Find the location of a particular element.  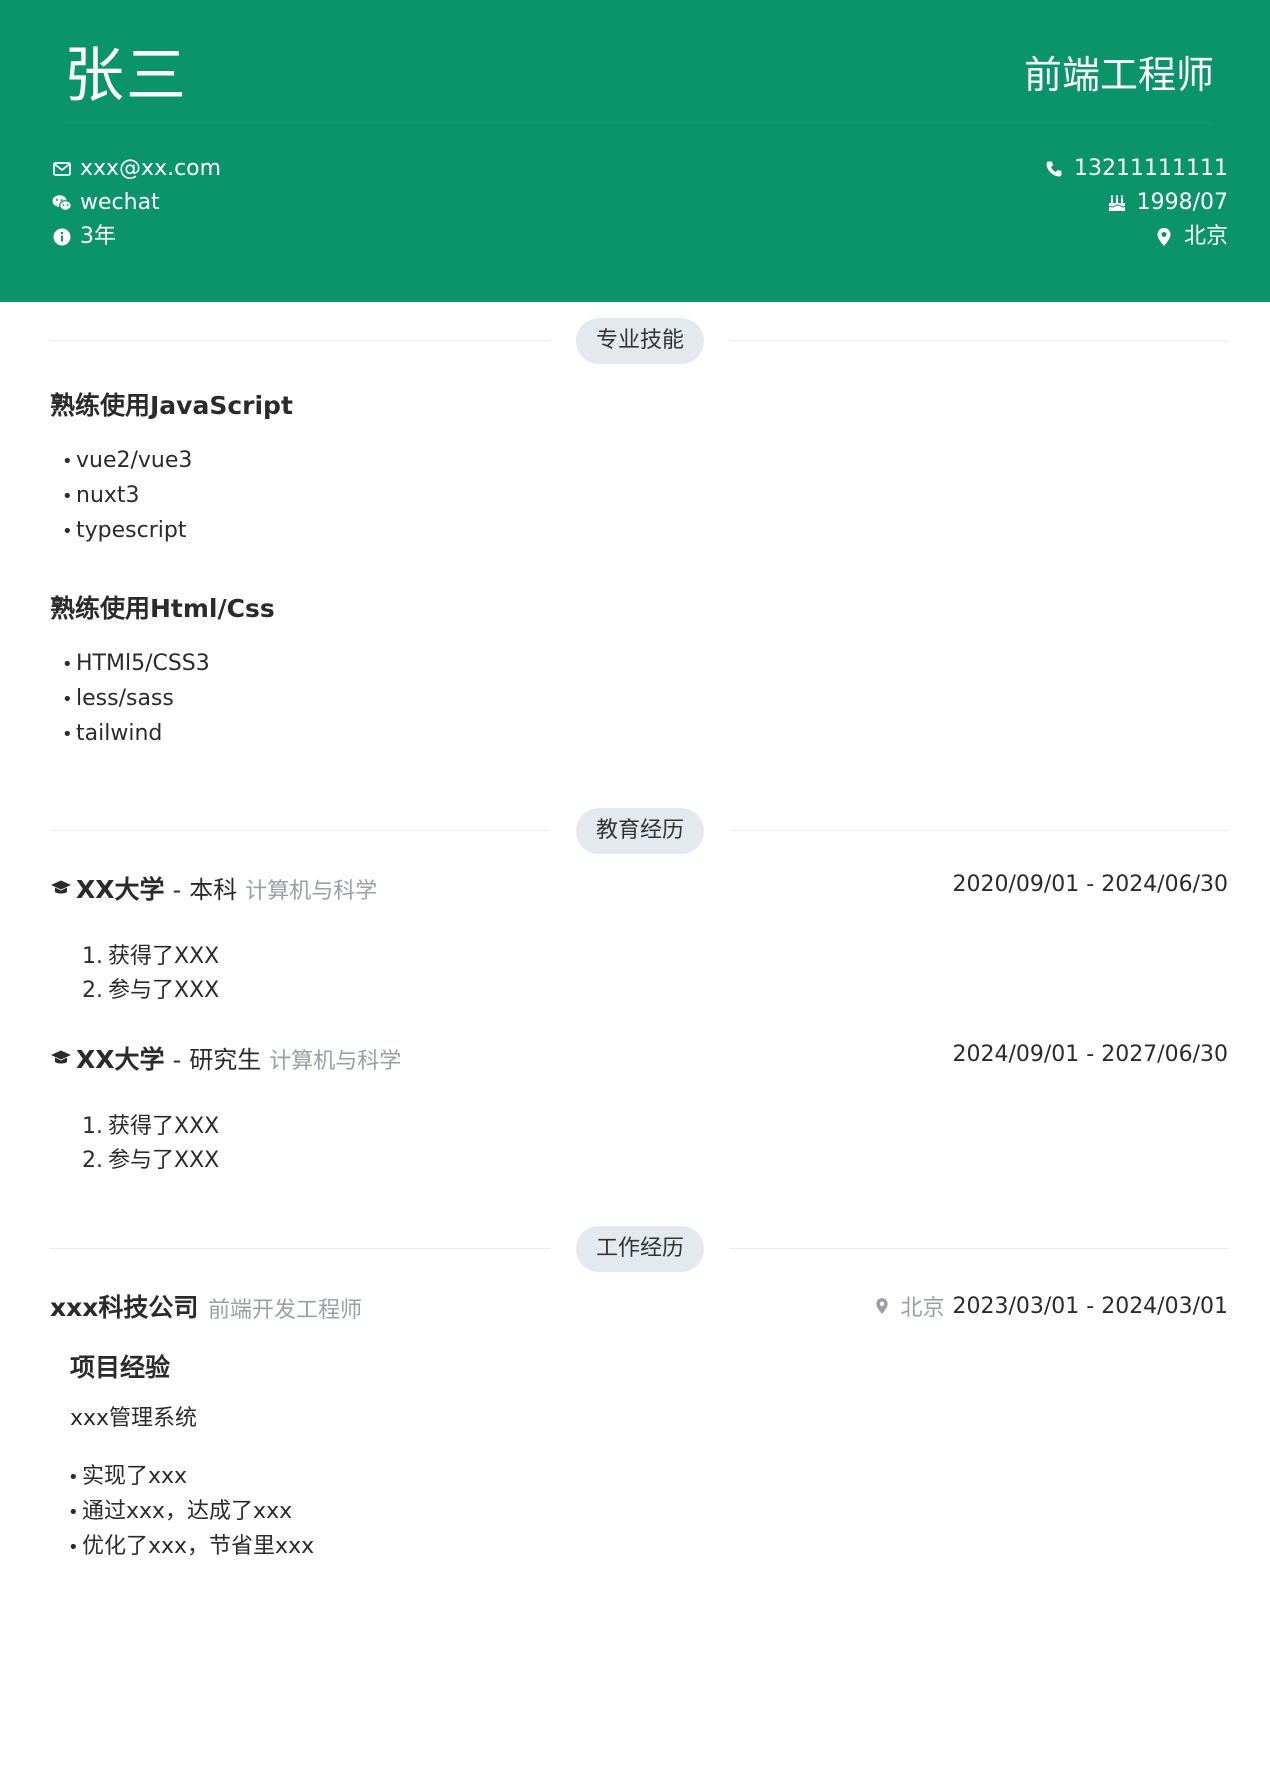

project-list: 实现了xxx 通过xxx，达成了xxx 优化了xxx，节省里xxx is located at coordinates (191, 1512).